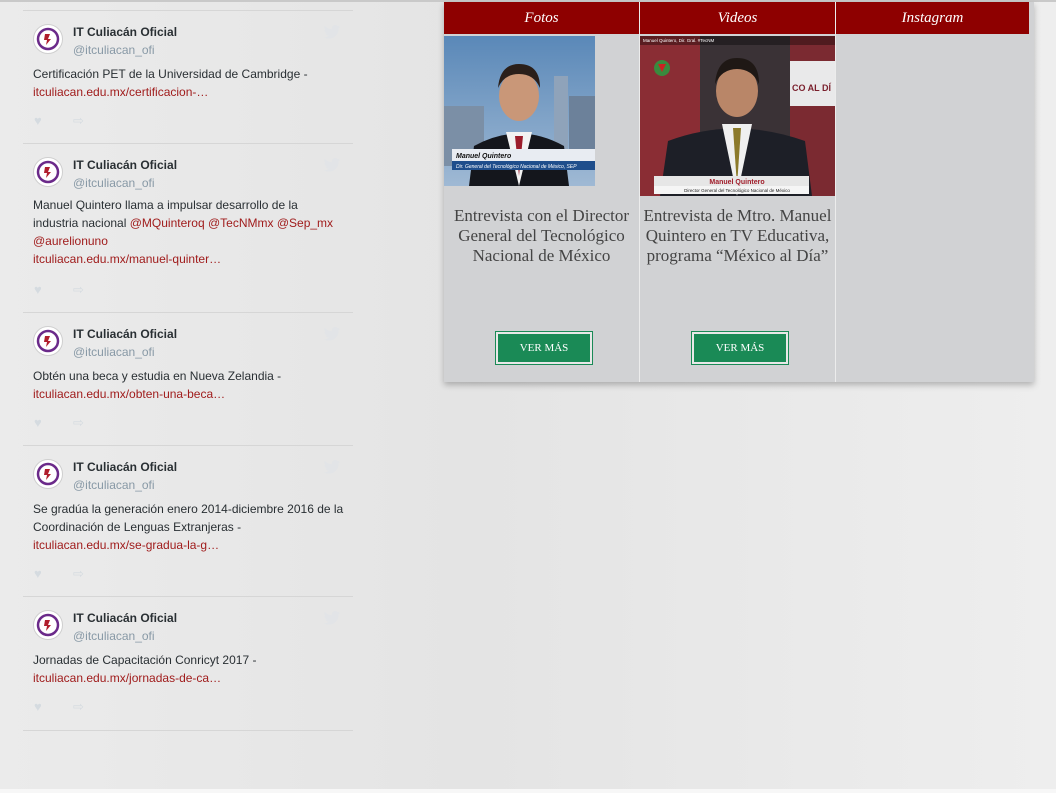  What do you see at coordinates (145, 660) in the screenshot?
I see `tweet-body: Jornadas de Capacitación Conricyt 2017 -` at bounding box center [145, 660].